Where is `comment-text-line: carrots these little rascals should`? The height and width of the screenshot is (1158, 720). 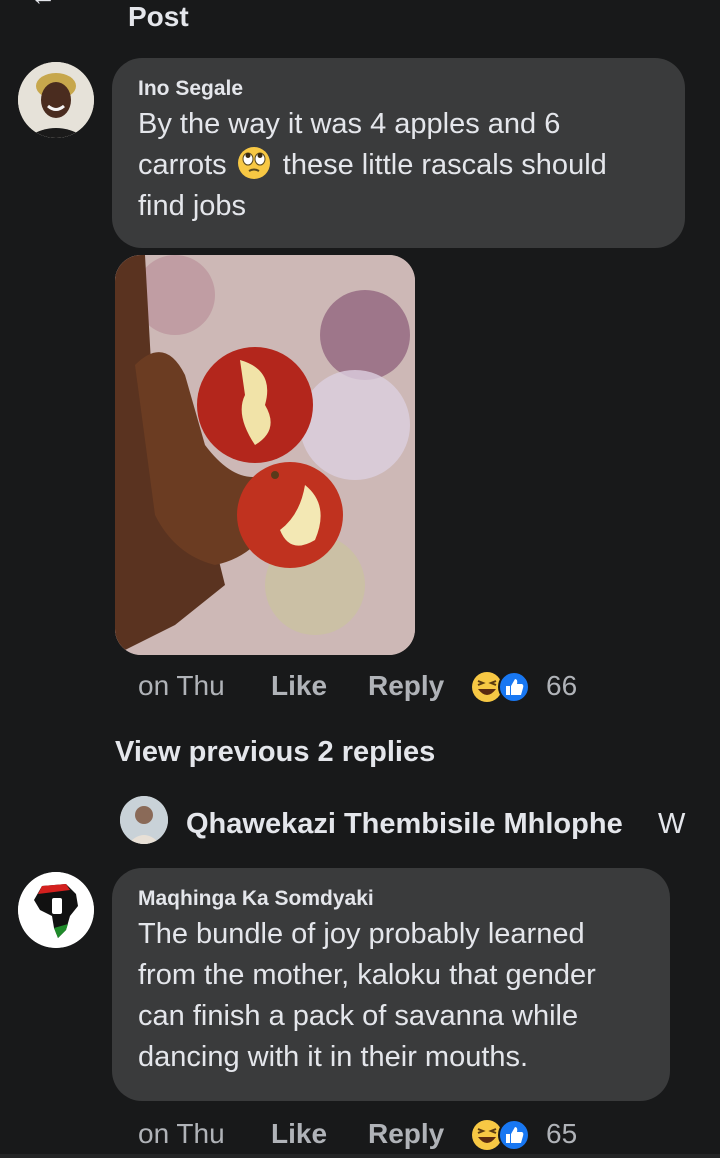
comment-text-line: carrots these little rascals should is located at coordinates (398, 165).